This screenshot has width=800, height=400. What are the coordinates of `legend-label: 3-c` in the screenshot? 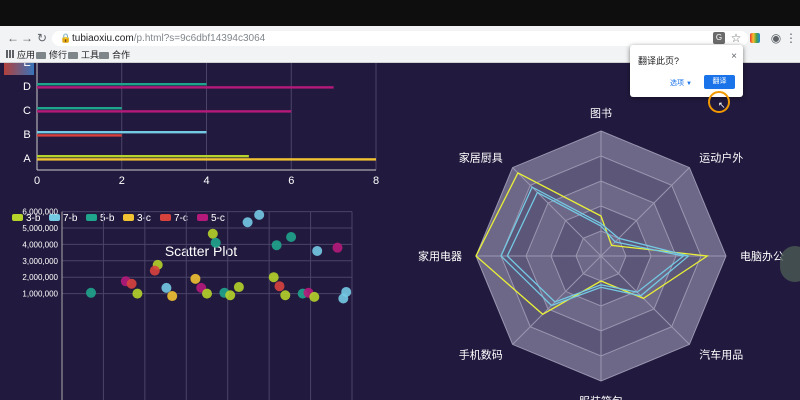 It's located at (144, 218).